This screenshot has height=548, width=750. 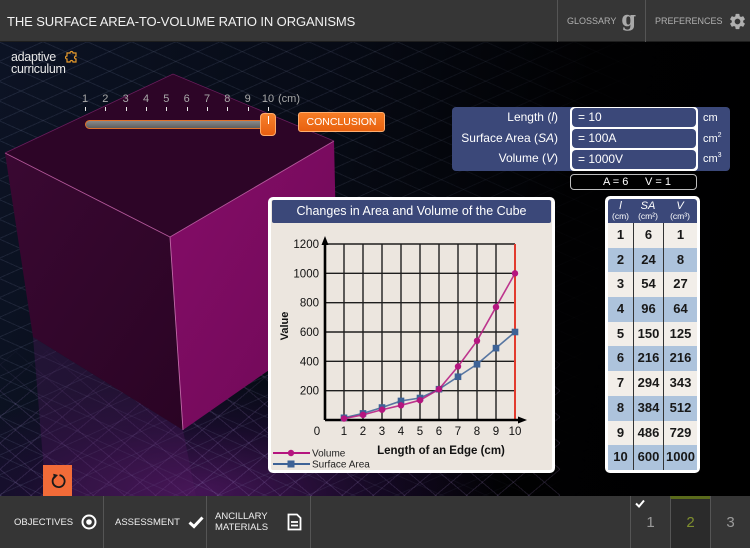 What do you see at coordinates (634, 117) in the screenshot?
I see `length-field: = 10` at bounding box center [634, 117].